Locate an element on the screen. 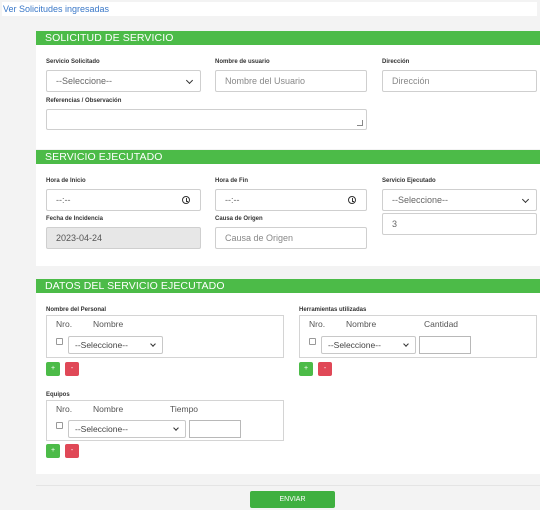  servicio-ejecutado-select: --Seleccione-- is located at coordinates (459, 200).